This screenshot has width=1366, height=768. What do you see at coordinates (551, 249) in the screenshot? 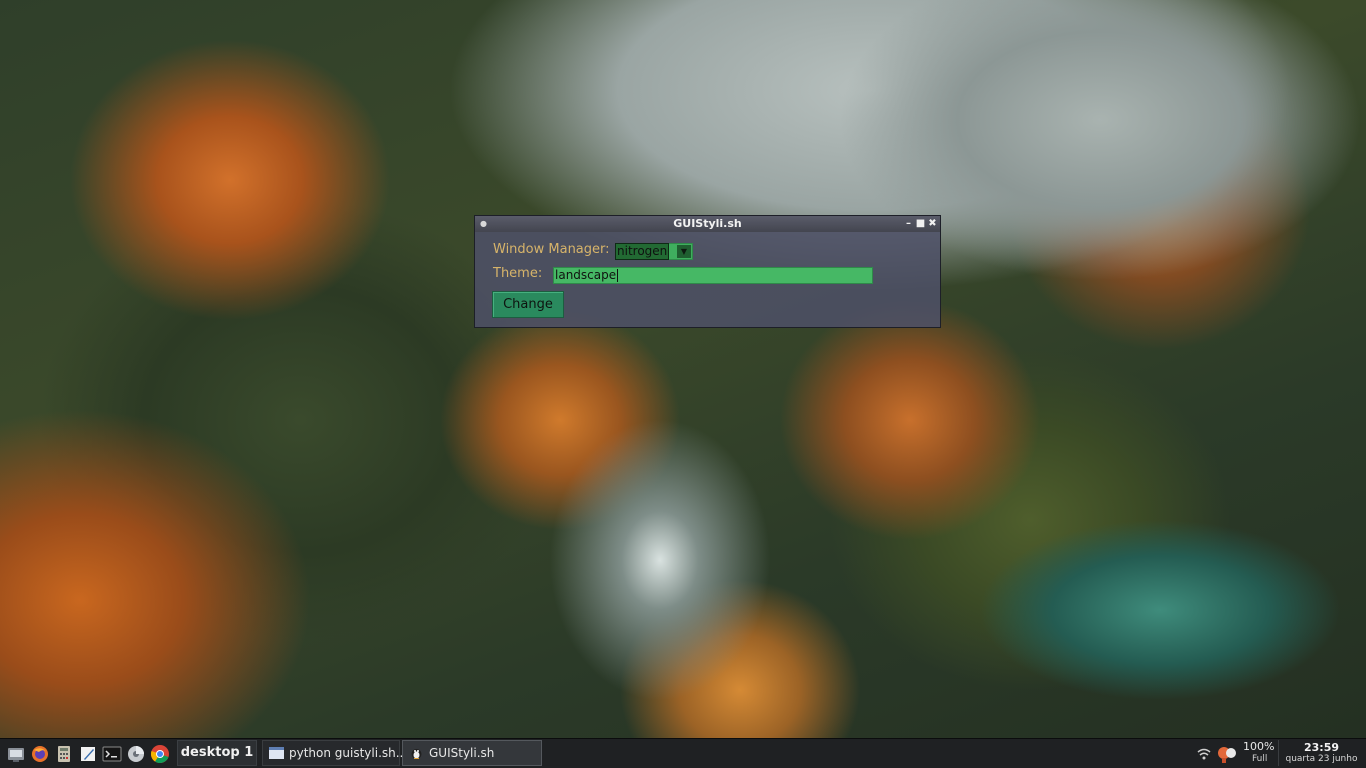
I see `window-manager-label: Window Manager:` at bounding box center [551, 249].